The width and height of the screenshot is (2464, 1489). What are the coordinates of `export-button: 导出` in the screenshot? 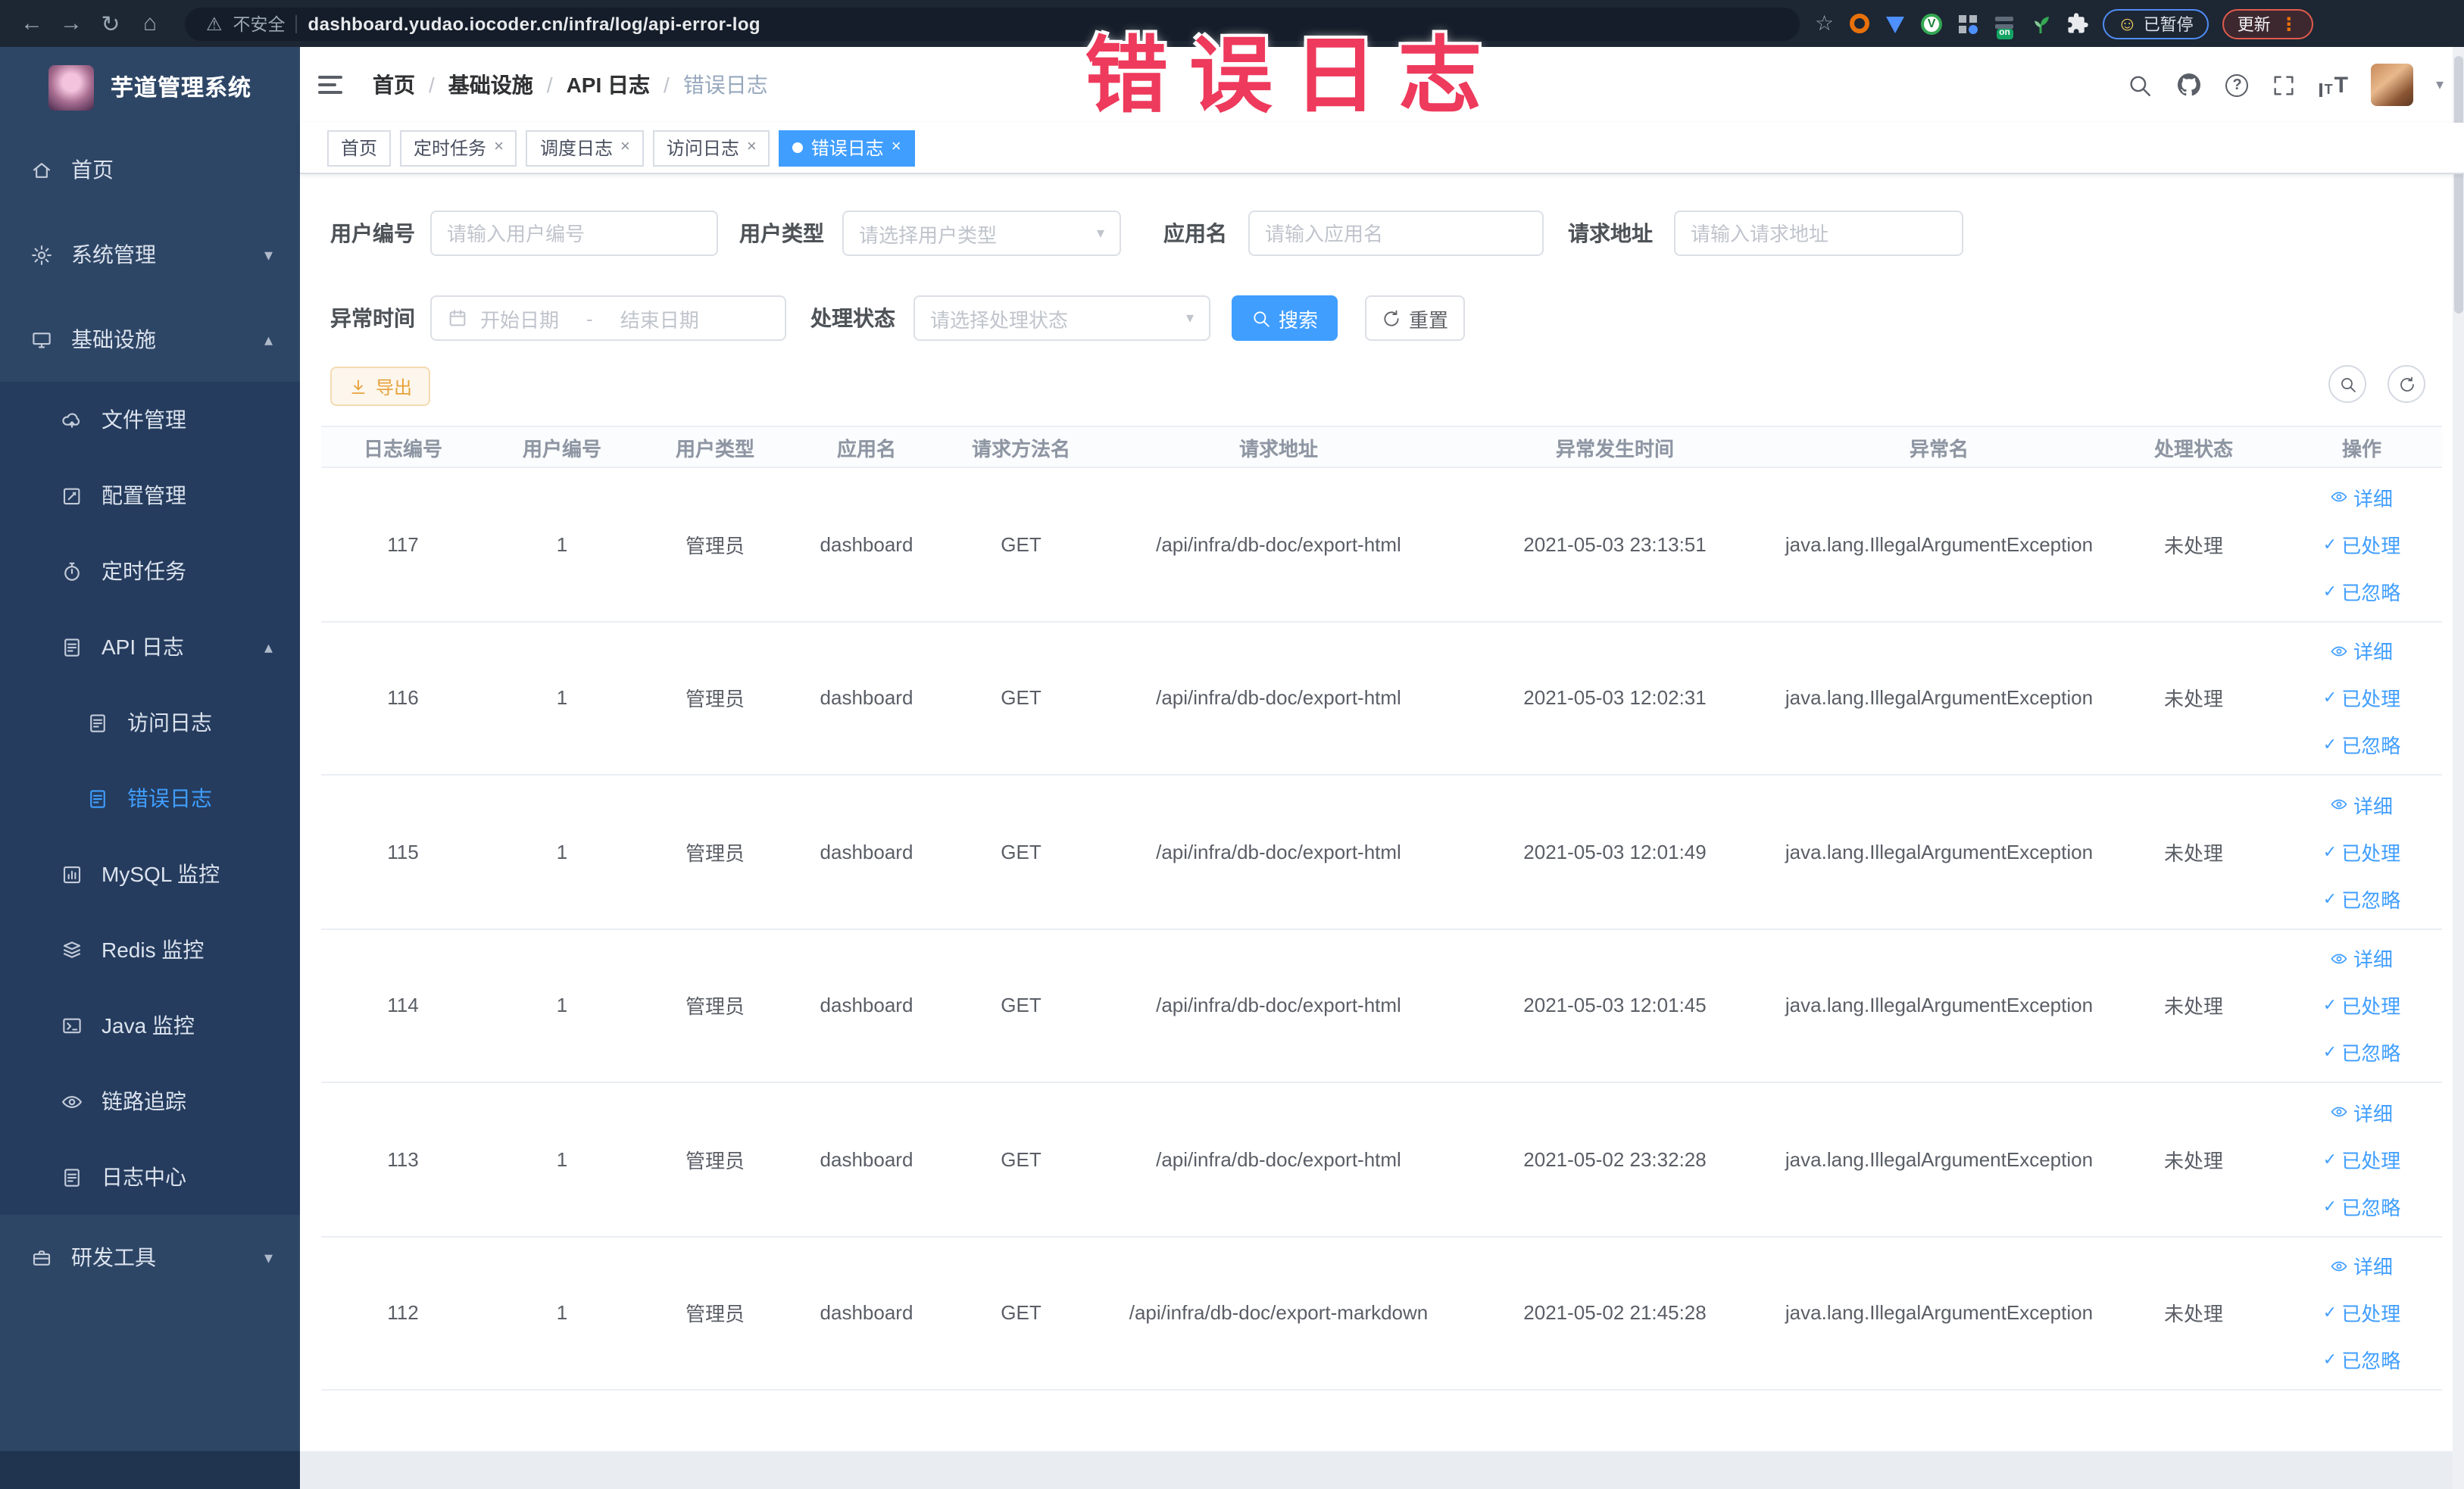 It's located at (380, 386).